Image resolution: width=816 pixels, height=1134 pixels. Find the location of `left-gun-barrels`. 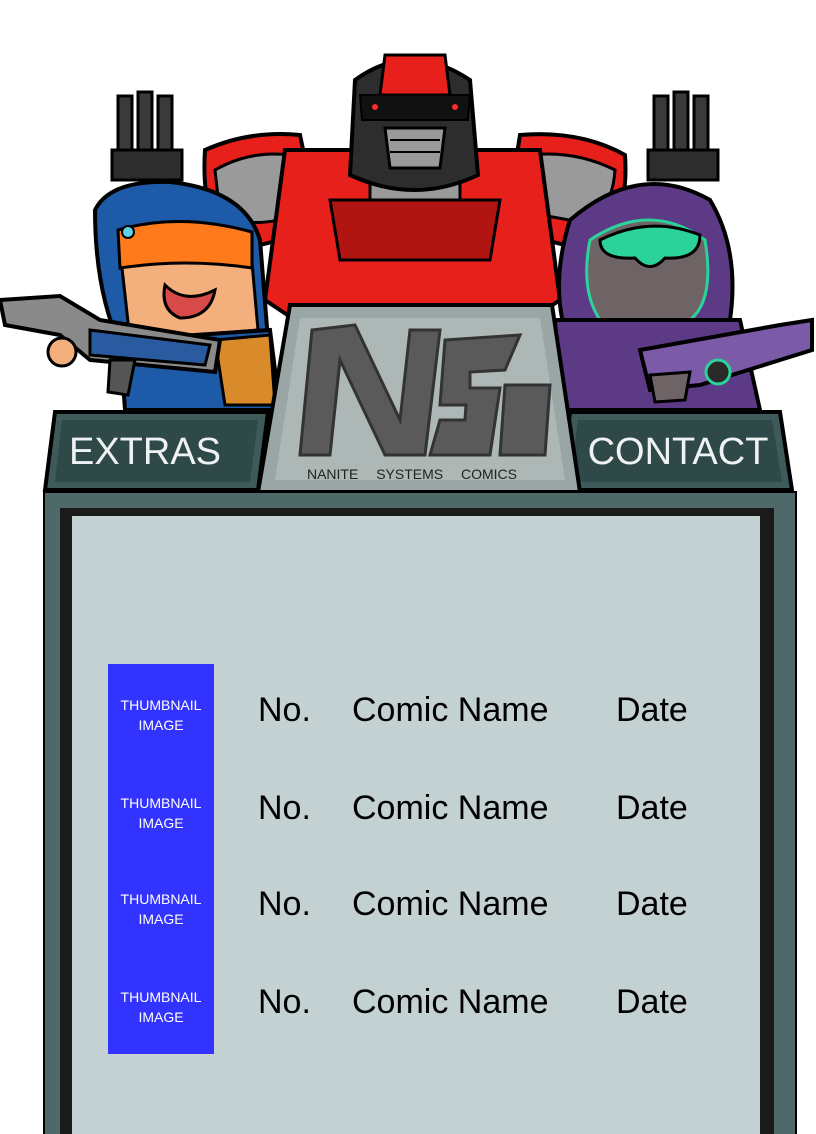

left-gun-barrels is located at coordinates (147, 136).